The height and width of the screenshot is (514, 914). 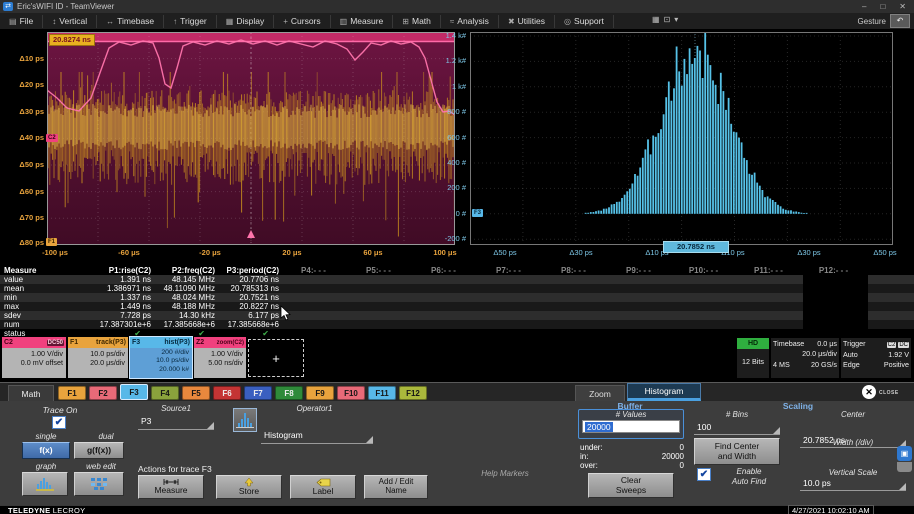 What do you see at coordinates (478, 213) in the screenshot?
I see `f3-trace-badge: F3` at bounding box center [478, 213].